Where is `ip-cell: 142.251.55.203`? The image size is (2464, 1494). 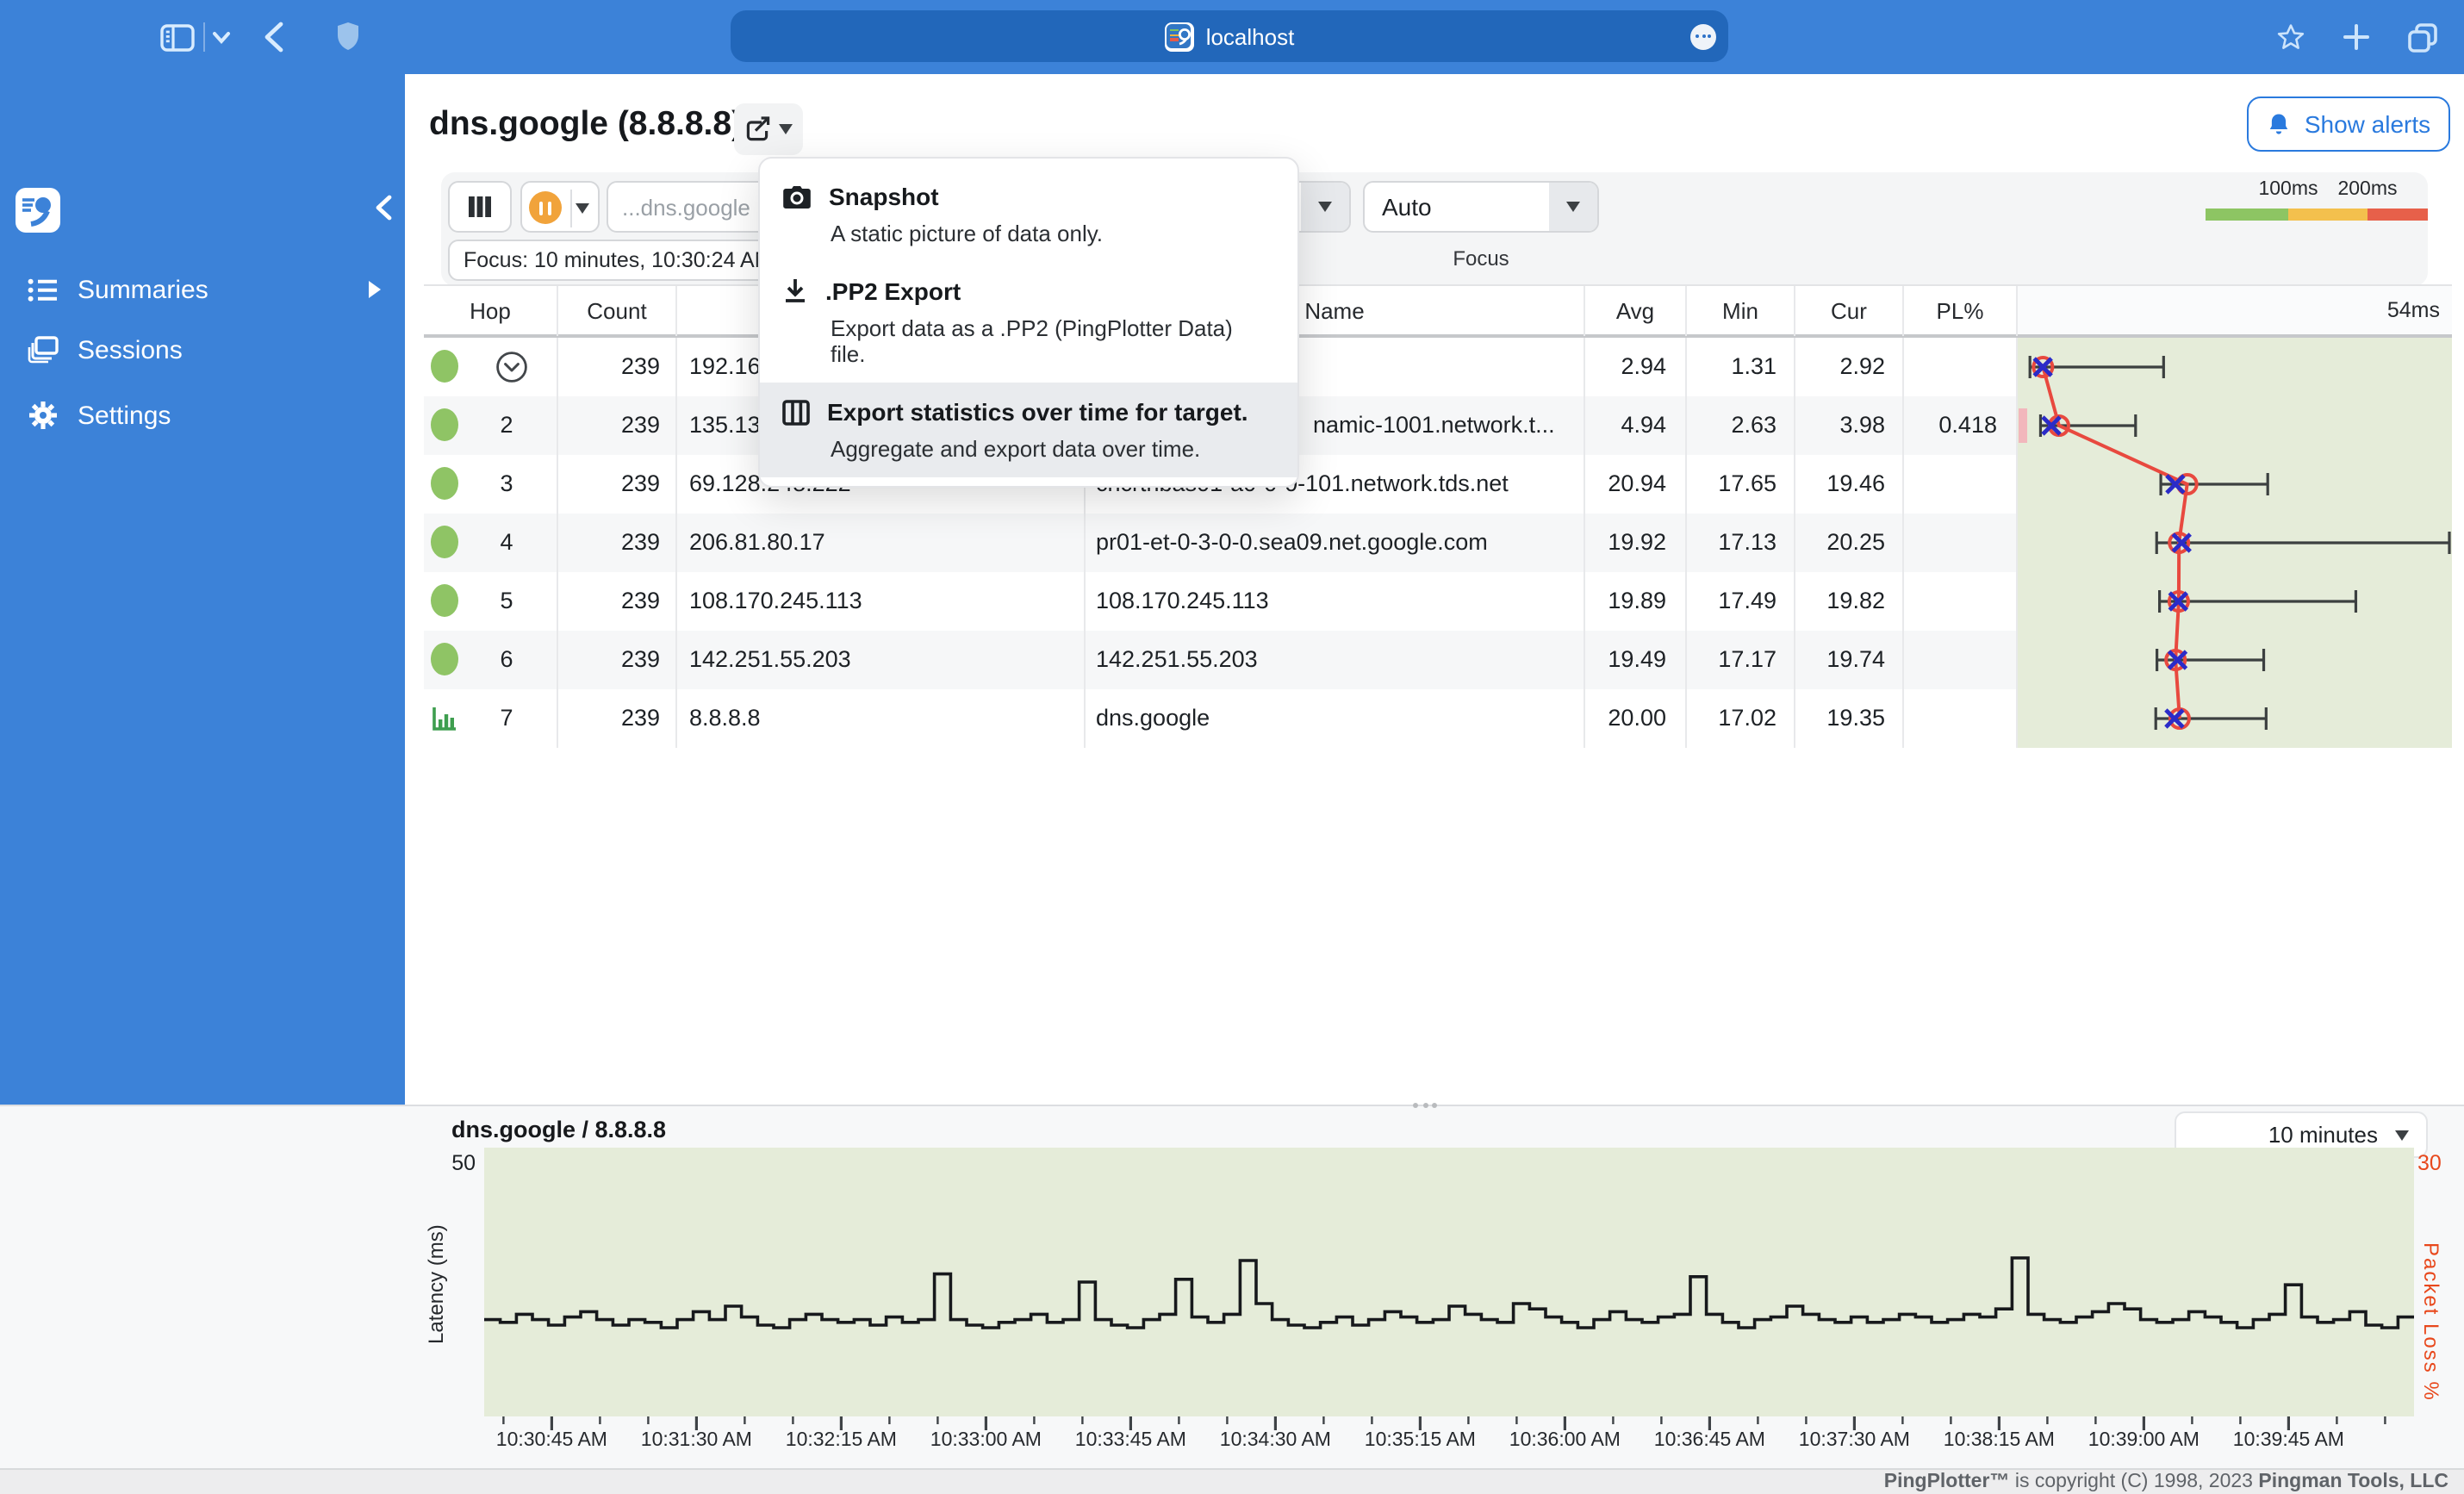
ip-cell: 142.251.55.203 is located at coordinates (882, 660).